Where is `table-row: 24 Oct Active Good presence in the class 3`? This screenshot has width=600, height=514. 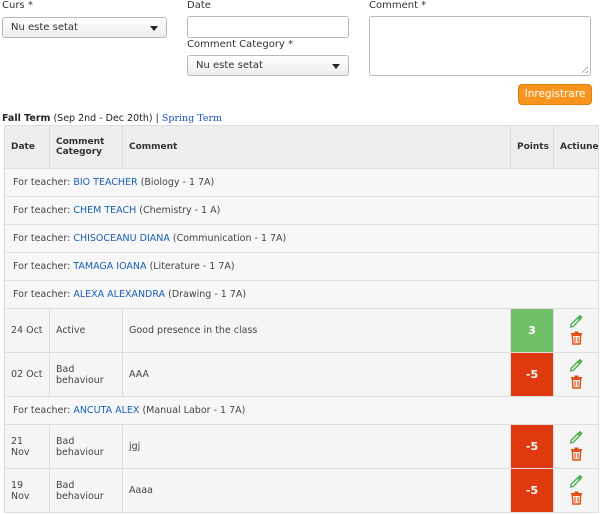
table-row: 24 Oct Active Good presence in the class 3 is located at coordinates (301, 330).